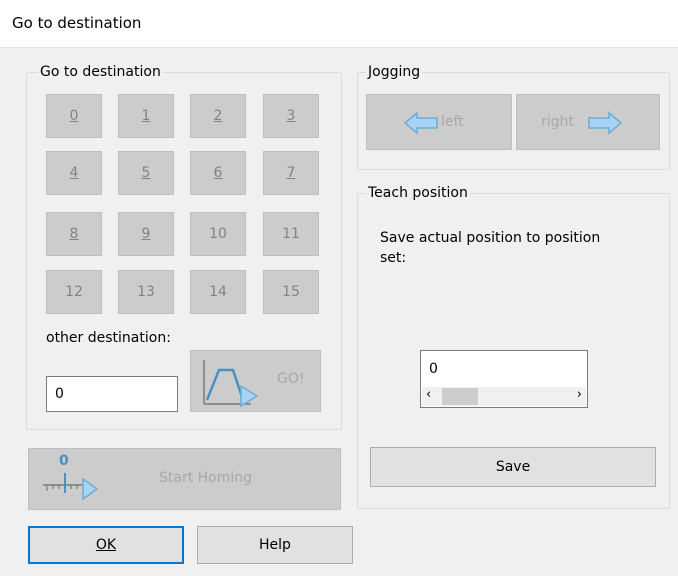 The image size is (678, 576). What do you see at coordinates (74, 292) in the screenshot?
I see `destination-button-12: 12` at bounding box center [74, 292].